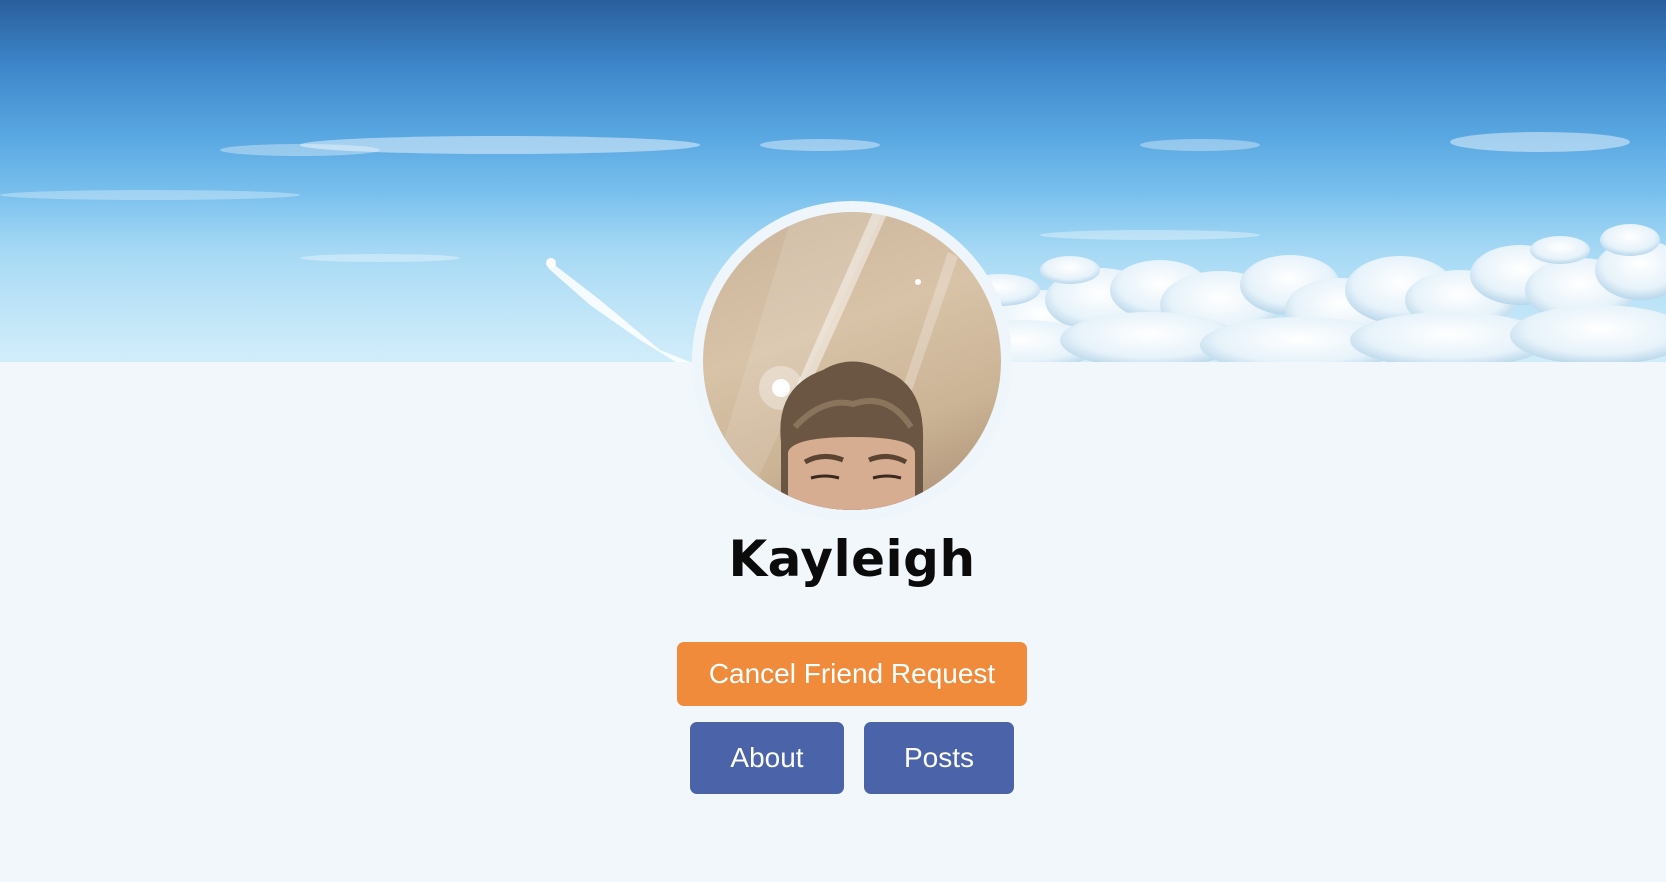 Image resolution: width=1666 pixels, height=882 pixels. What do you see at coordinates (852, 559) in the screenshot?
I see `profile-name: Kayleigh` at bounding box center [852, 559].